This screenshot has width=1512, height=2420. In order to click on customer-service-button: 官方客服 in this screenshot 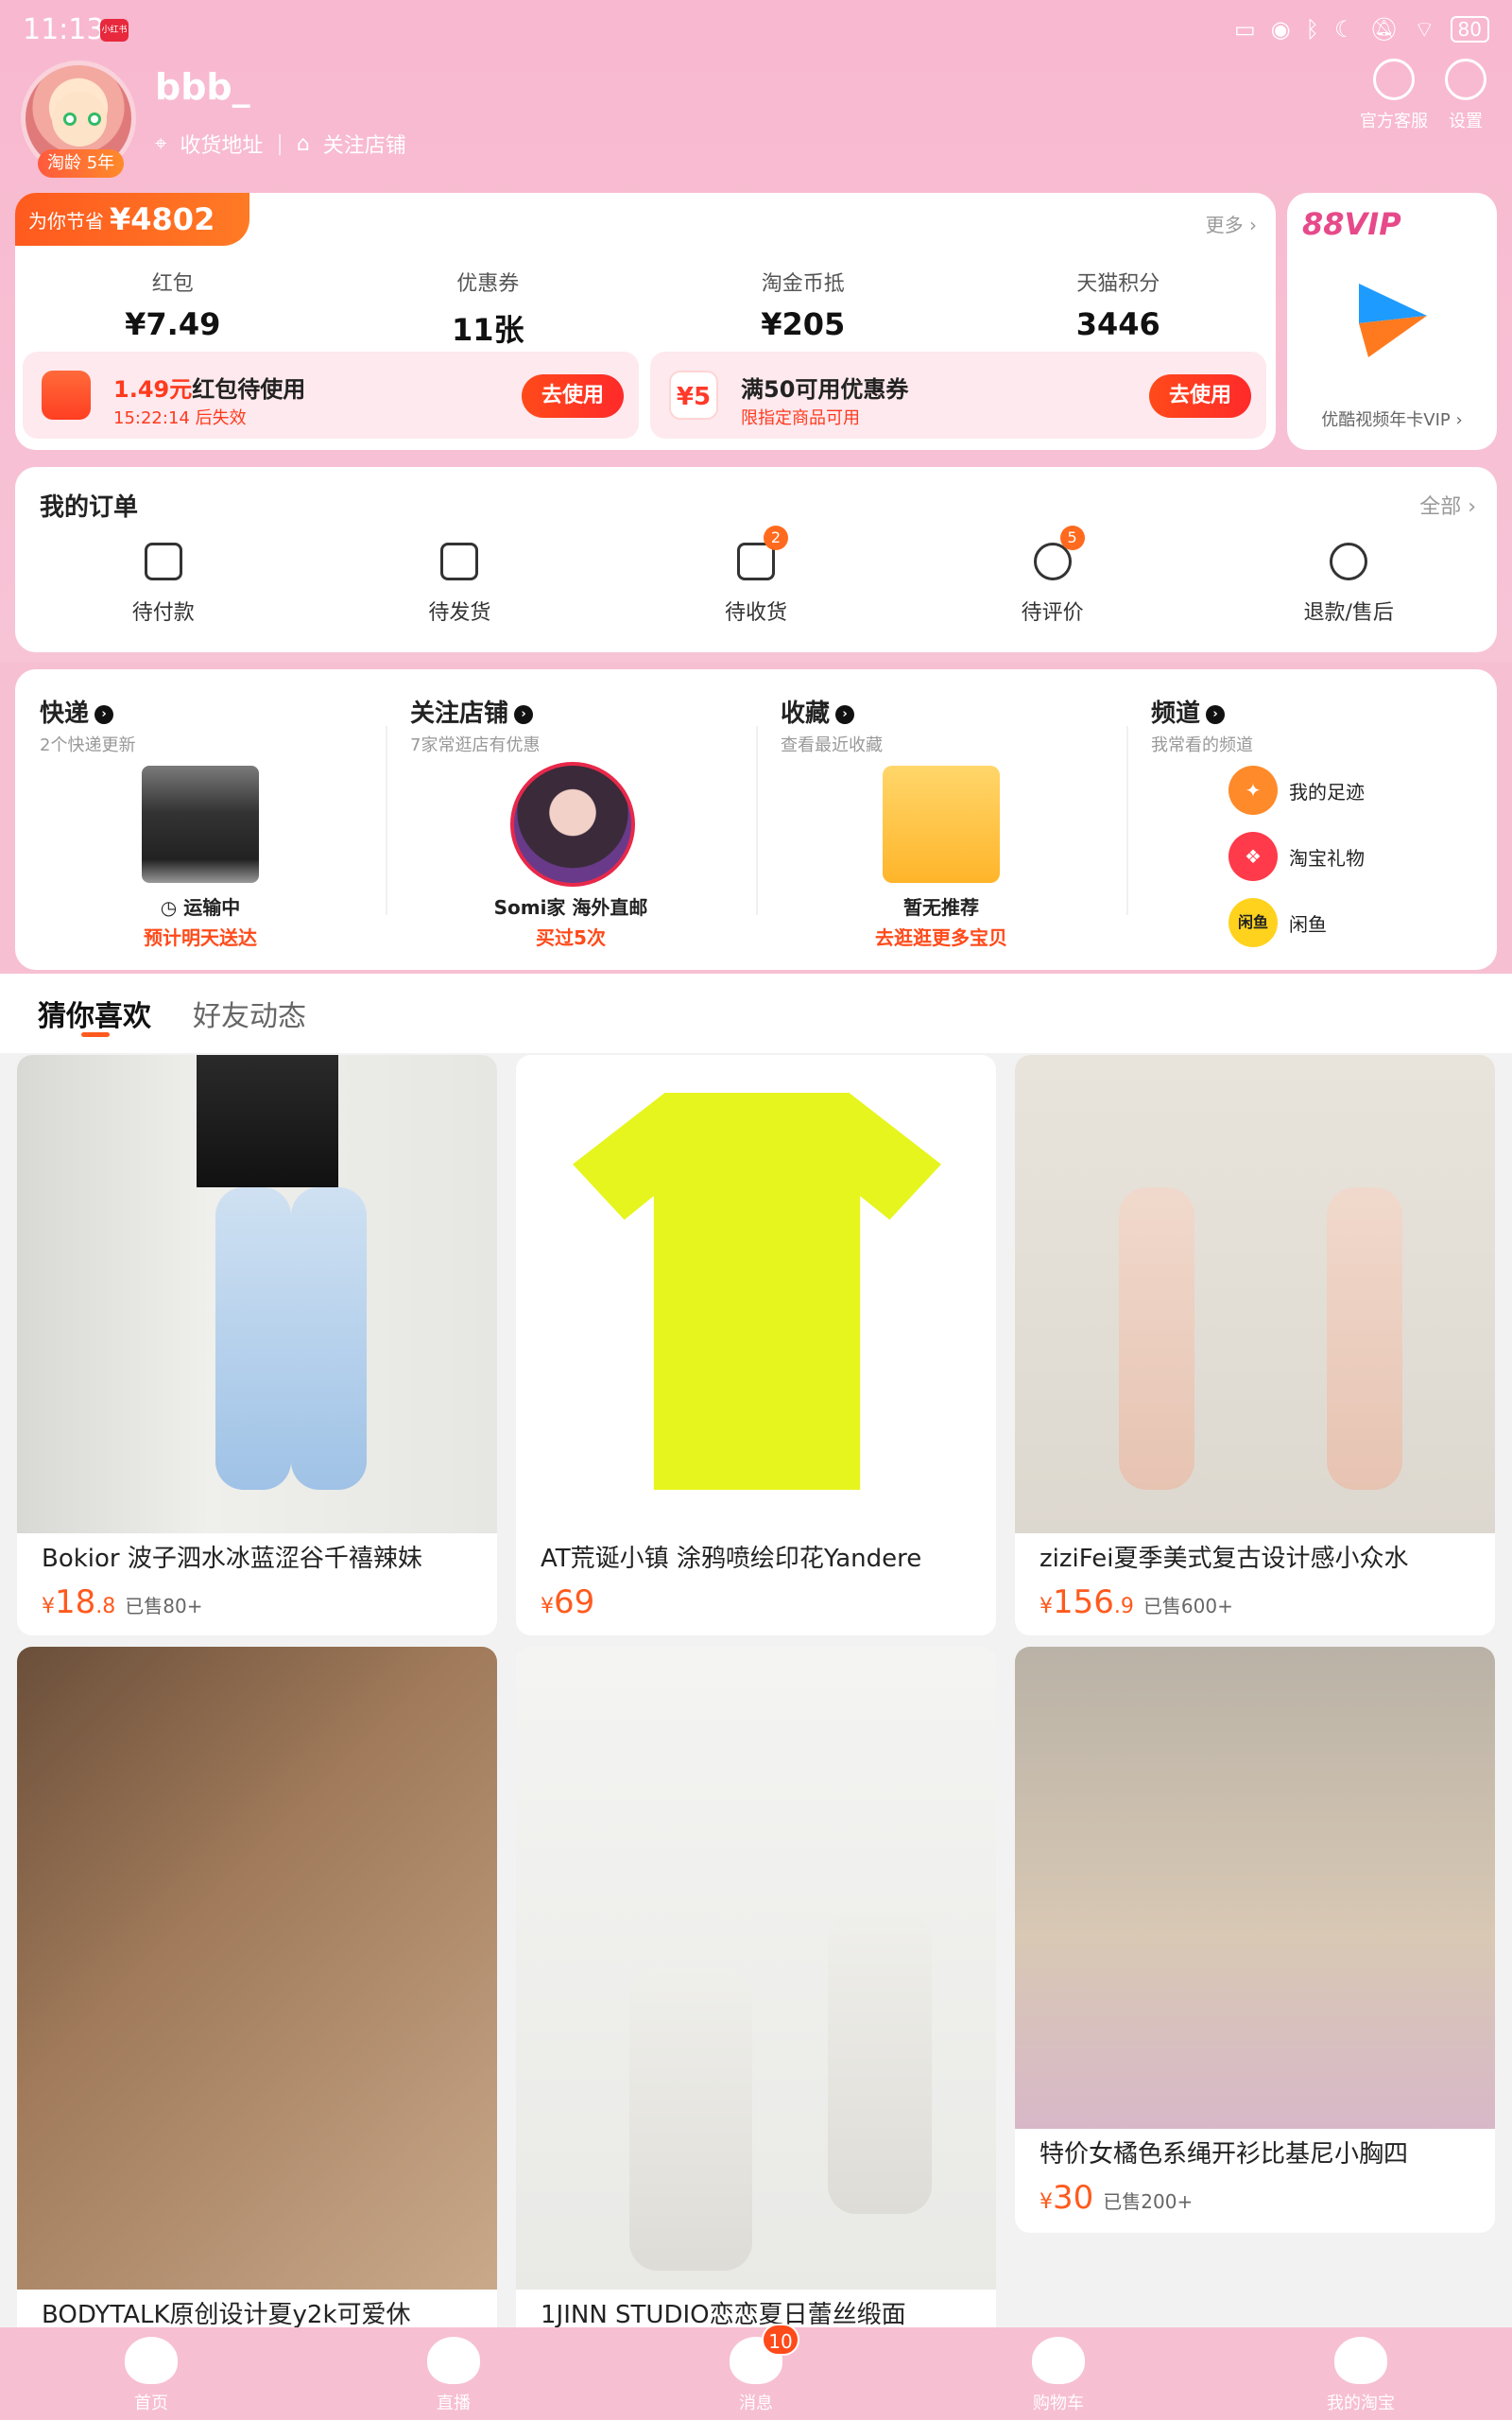, I will do `click(1393, 95)`.